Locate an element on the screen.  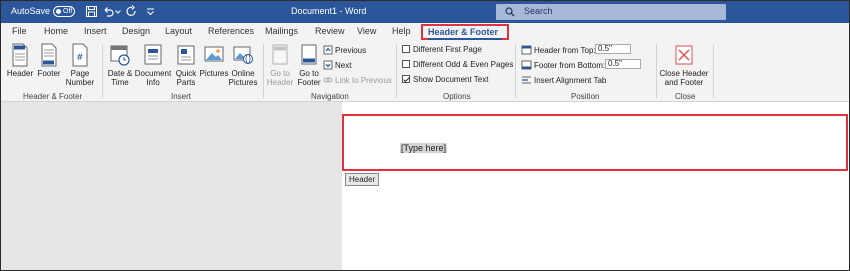
show-document-text-label: Show Document Text is located at coordinates (451, 79).